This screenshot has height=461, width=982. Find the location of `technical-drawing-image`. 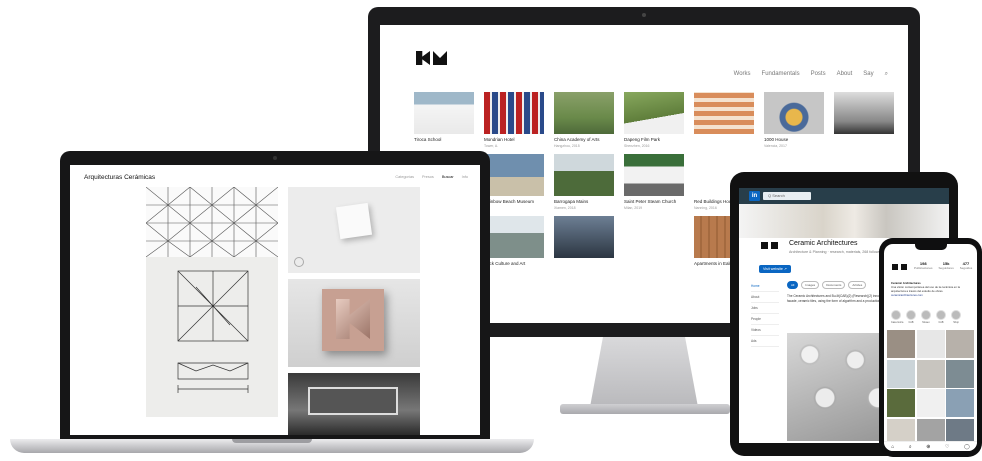

technical-drawing-image is located at coordinates (212, 337).